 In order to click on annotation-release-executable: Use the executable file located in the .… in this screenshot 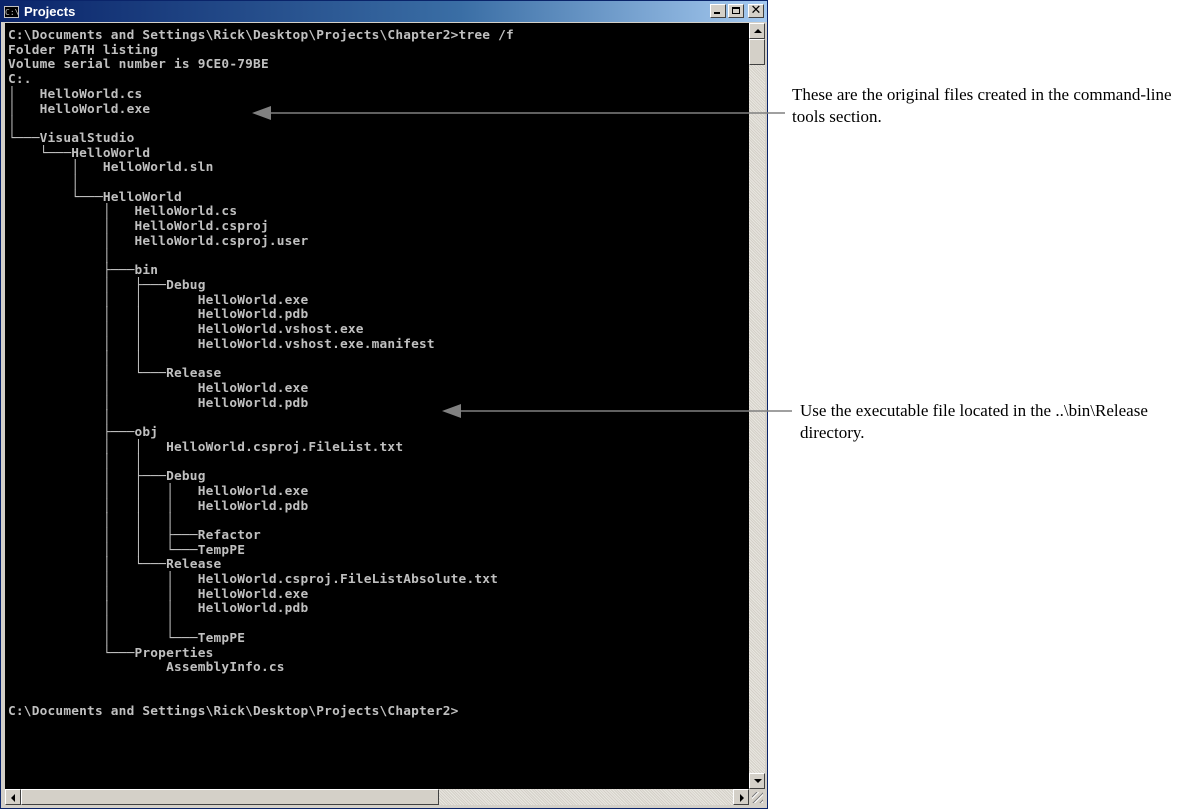, I will do `click(974, 421)`.